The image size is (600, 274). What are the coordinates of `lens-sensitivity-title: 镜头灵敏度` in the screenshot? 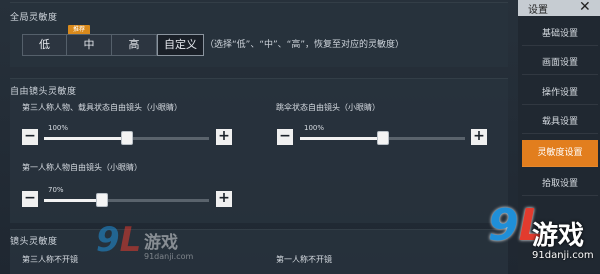 It's located at (34, 242).